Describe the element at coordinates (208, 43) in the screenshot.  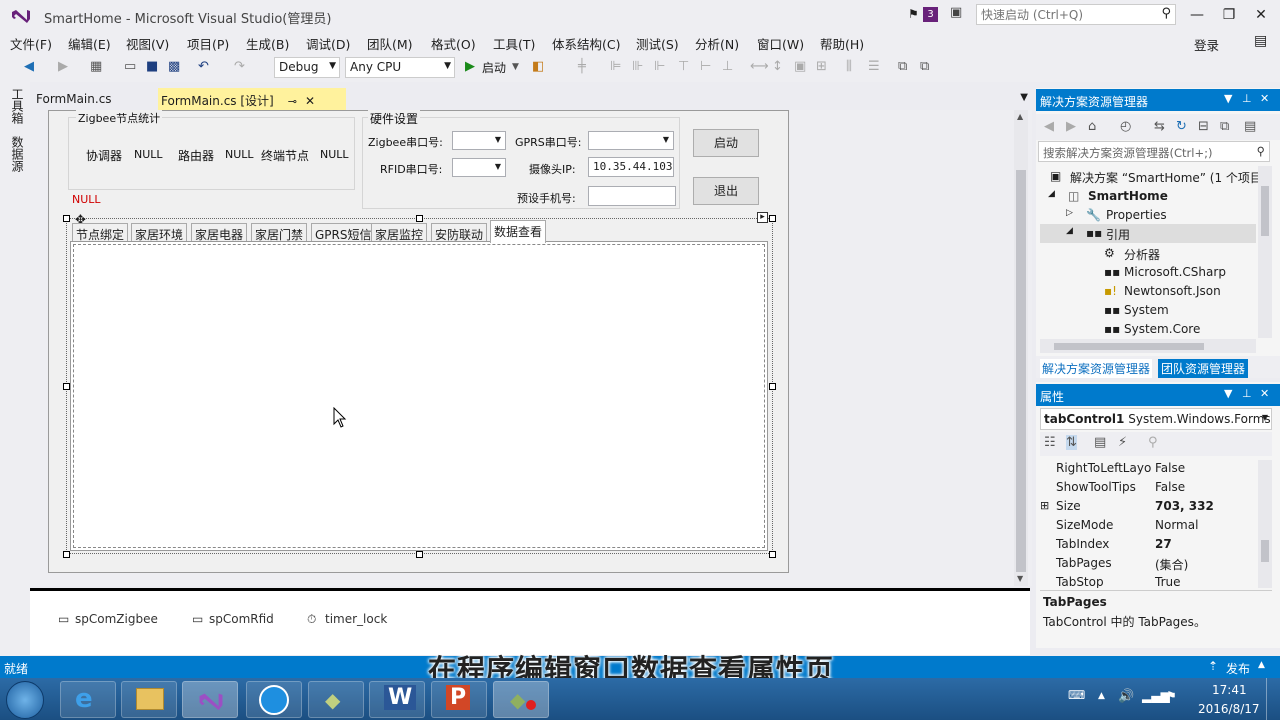
I see `menu-project: 项目(P)` at that location.